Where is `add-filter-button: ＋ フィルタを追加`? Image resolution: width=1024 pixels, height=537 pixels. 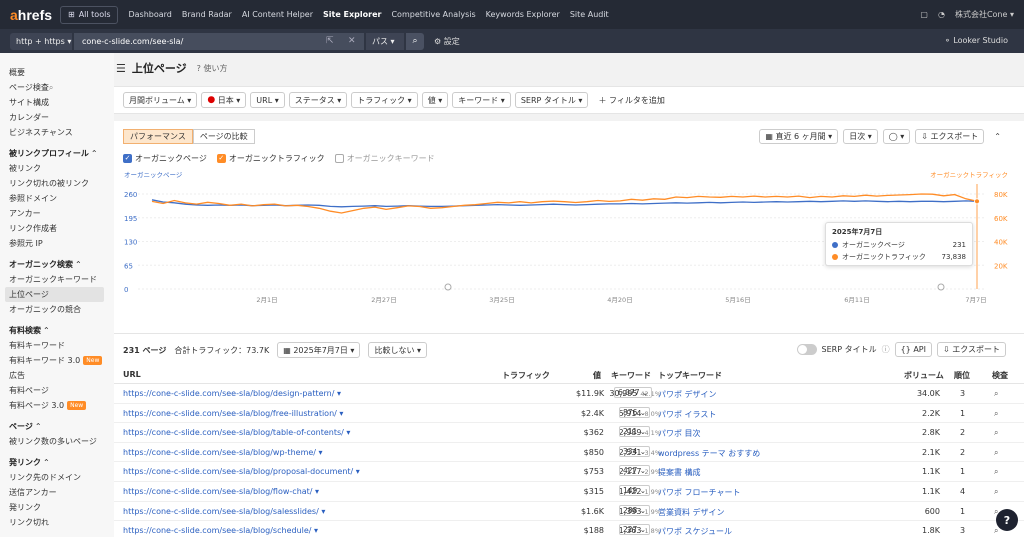 add-filter-button: ＋ フィルタを追加 is located at coordinates (631, 100).